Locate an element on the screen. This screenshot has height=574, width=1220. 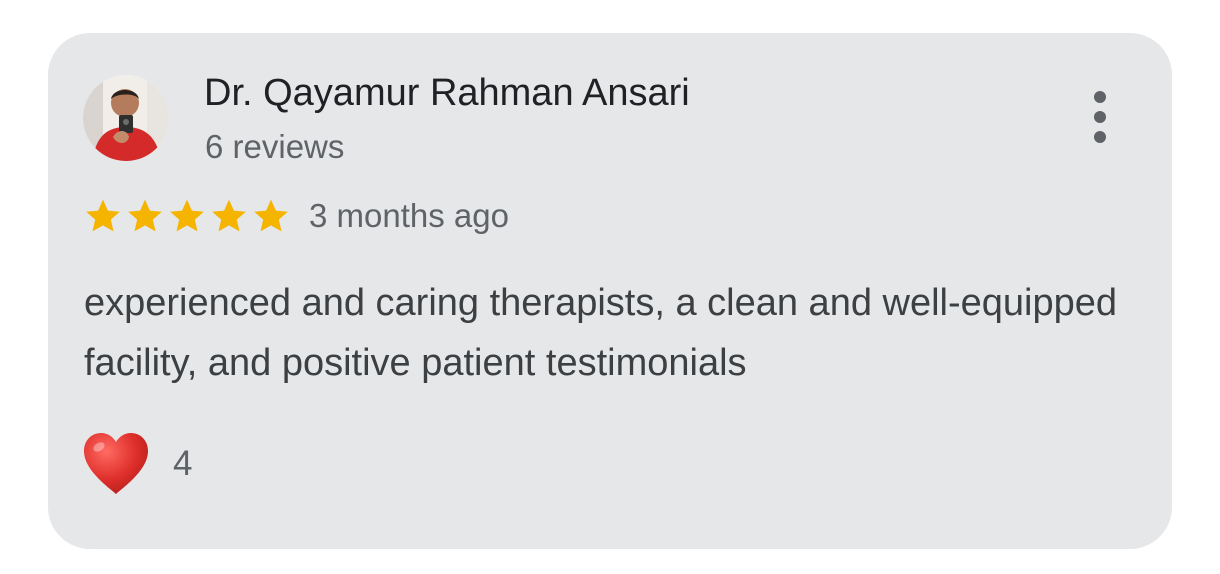
reviewer-review-count: 6 reviews is located at coordinates (275, 146).